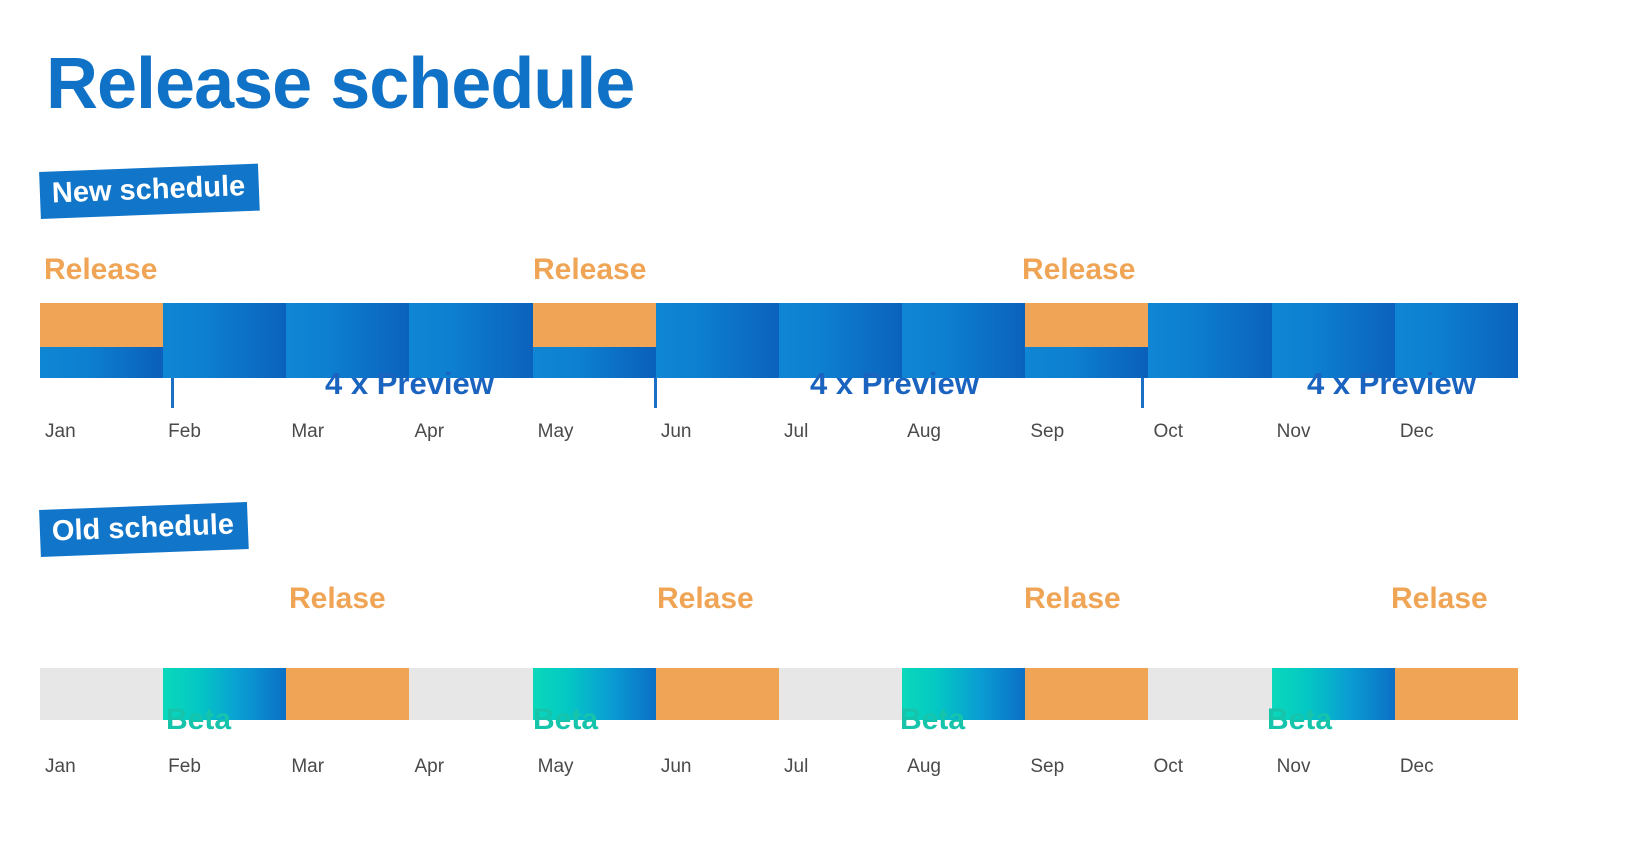 This screenshot has width=1638, height=860. Describe the element at coordinates (1168, 766) in the screenshot. I see `old-month-label-oct: Oct` at that location.